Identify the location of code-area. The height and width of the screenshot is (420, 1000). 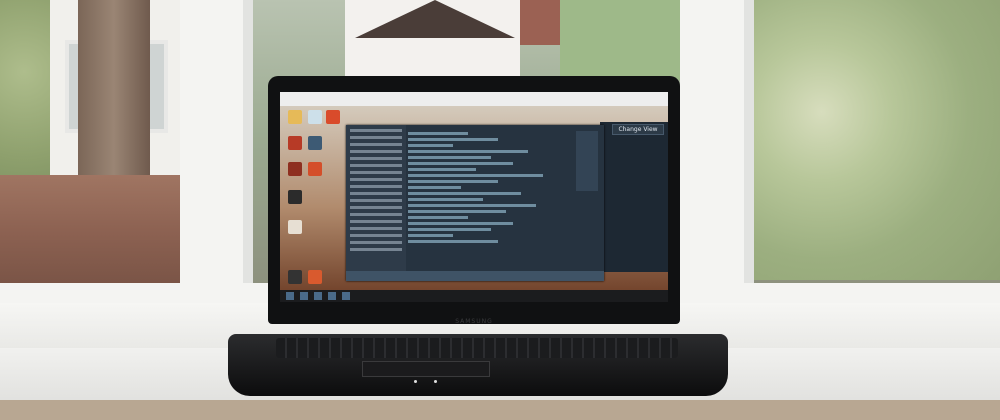
(483, 203).